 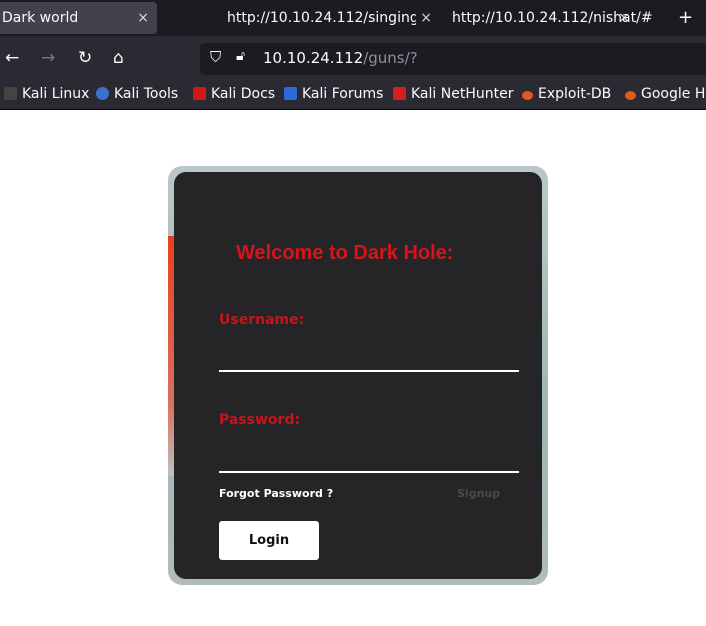 I want to click on tab-nishat: http://10.10.24.112/nishat/# ×, so click(x=570, y=18).